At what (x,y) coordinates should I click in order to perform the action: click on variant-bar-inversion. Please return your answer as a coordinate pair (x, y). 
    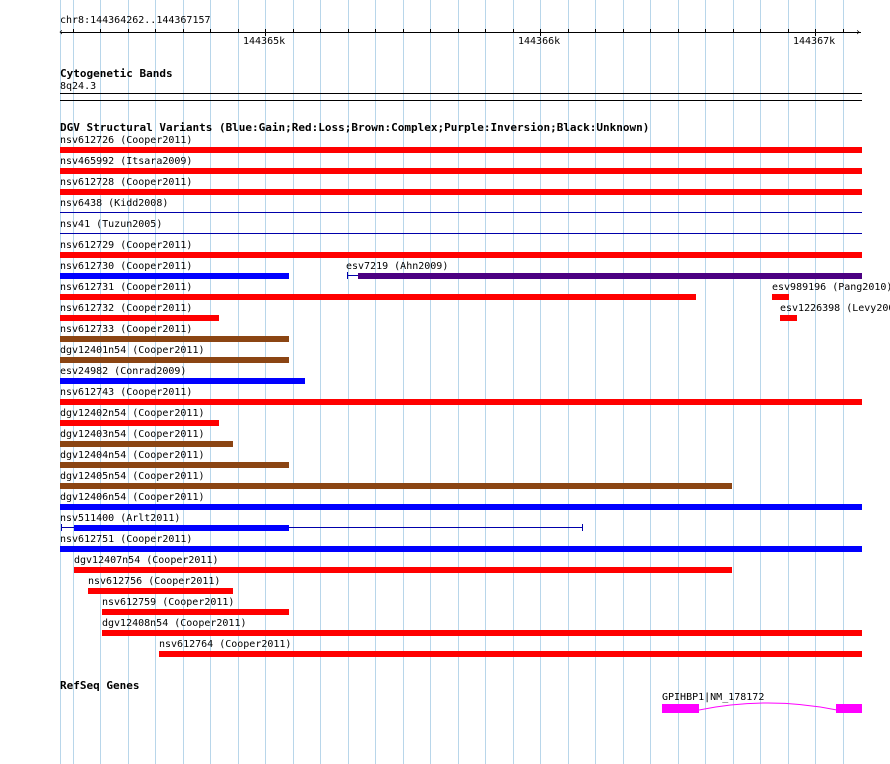
    Looking at the image, I should click on (610, 276).